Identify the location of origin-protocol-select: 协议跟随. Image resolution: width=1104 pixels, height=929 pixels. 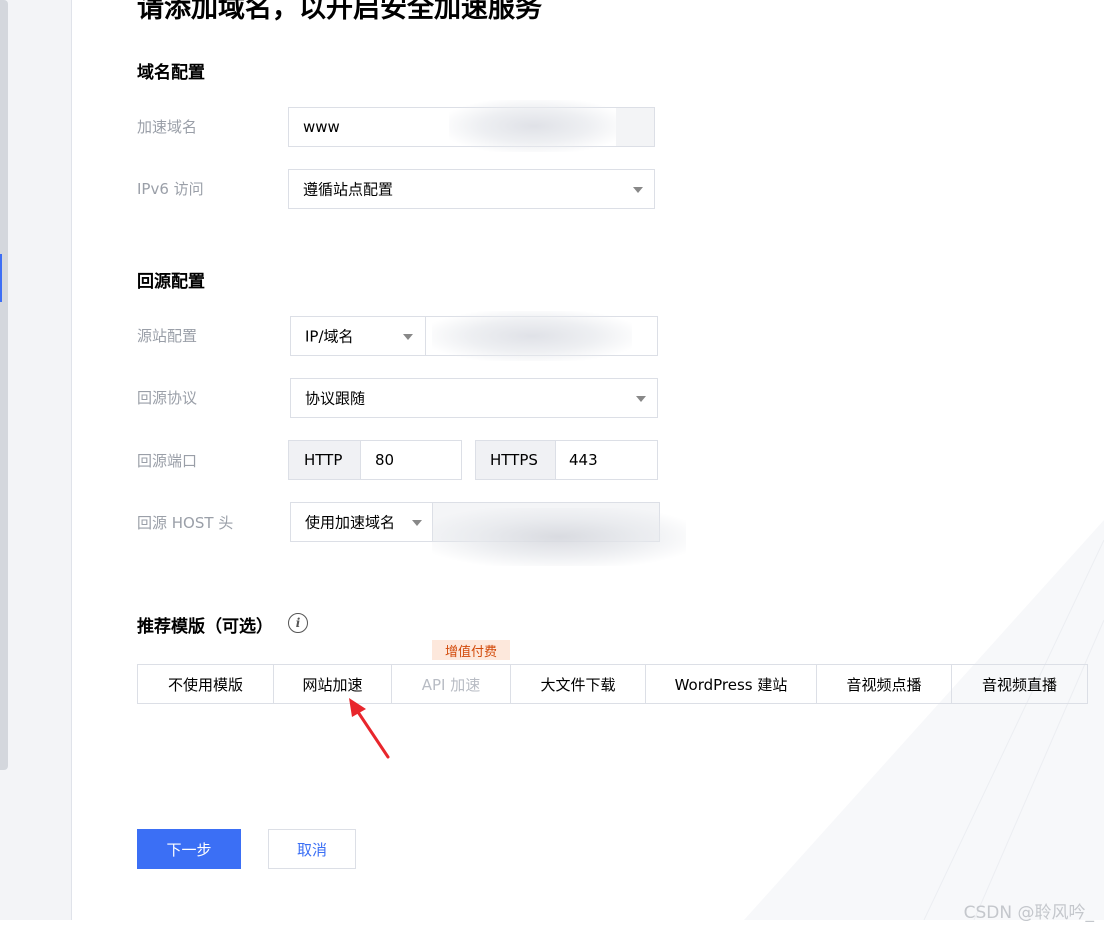
(474, 398).